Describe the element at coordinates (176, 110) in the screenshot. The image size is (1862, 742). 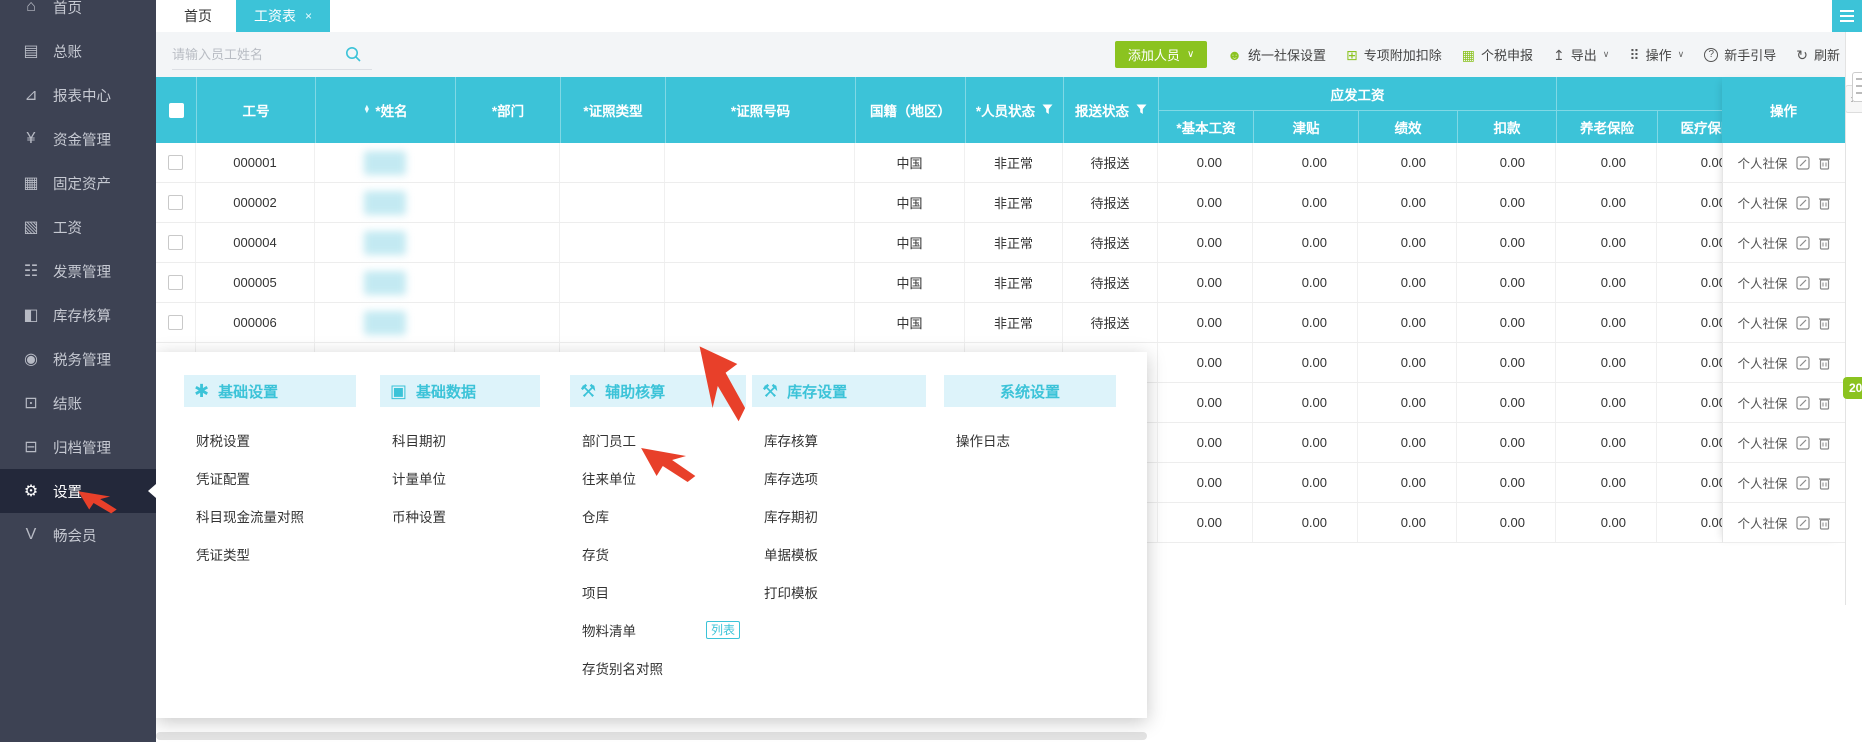
I see `select-all-checkbox` at that location.